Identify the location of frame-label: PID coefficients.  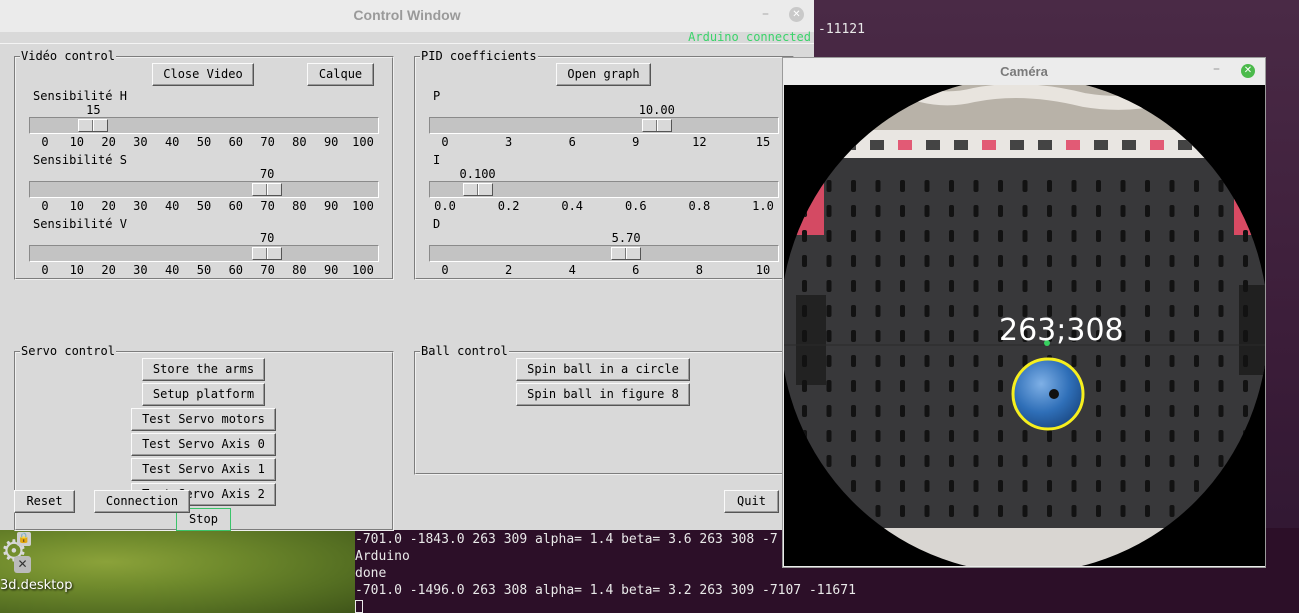
(479, 56).